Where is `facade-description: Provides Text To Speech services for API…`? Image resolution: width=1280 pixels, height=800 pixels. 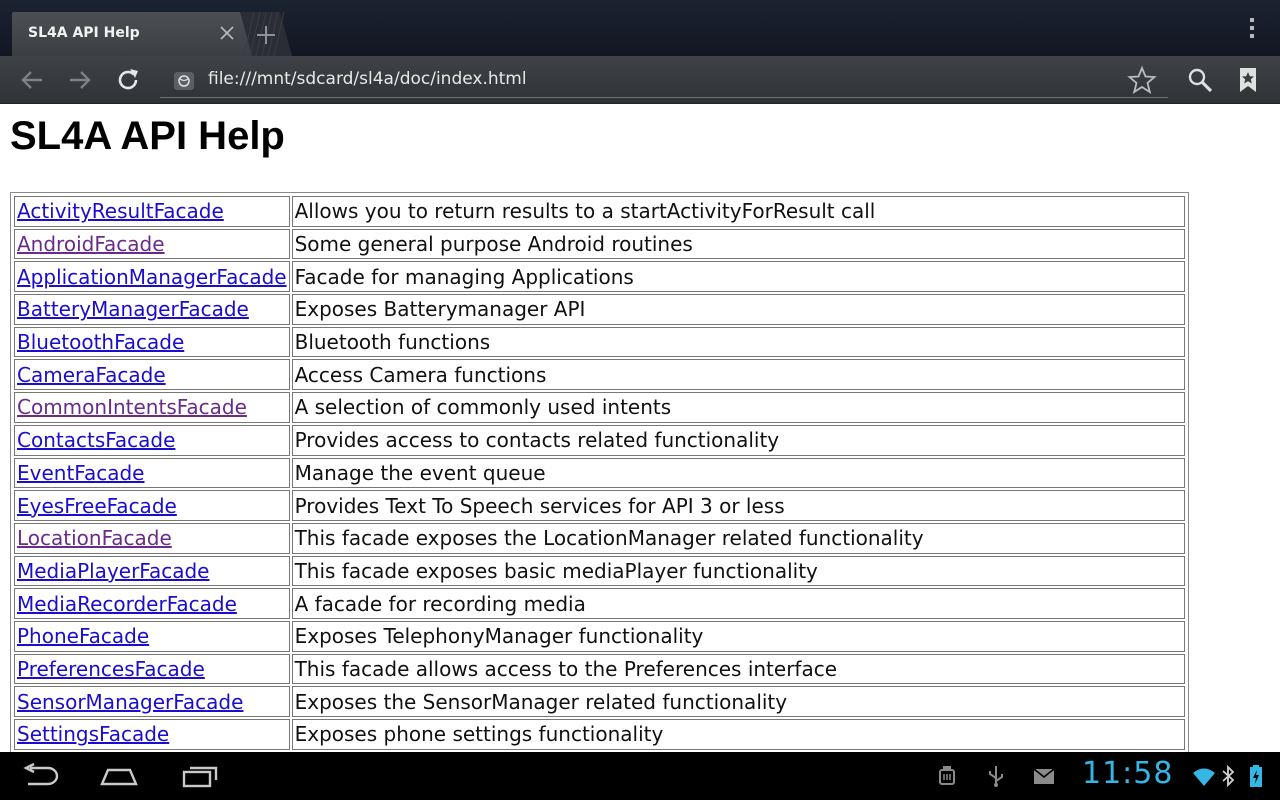 facade-description: Provides Text To Speech services for API… is located at coordinates (738, 505).